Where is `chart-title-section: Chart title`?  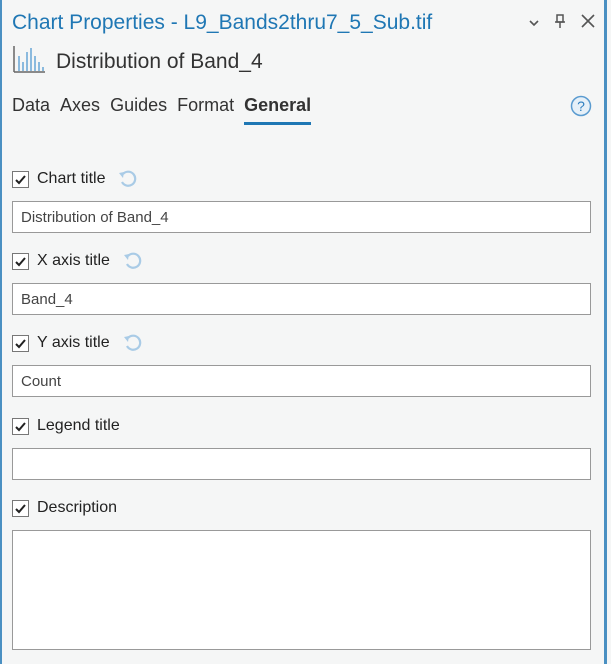
chart-title-section: Chart title is located at coordinates (301, 200).